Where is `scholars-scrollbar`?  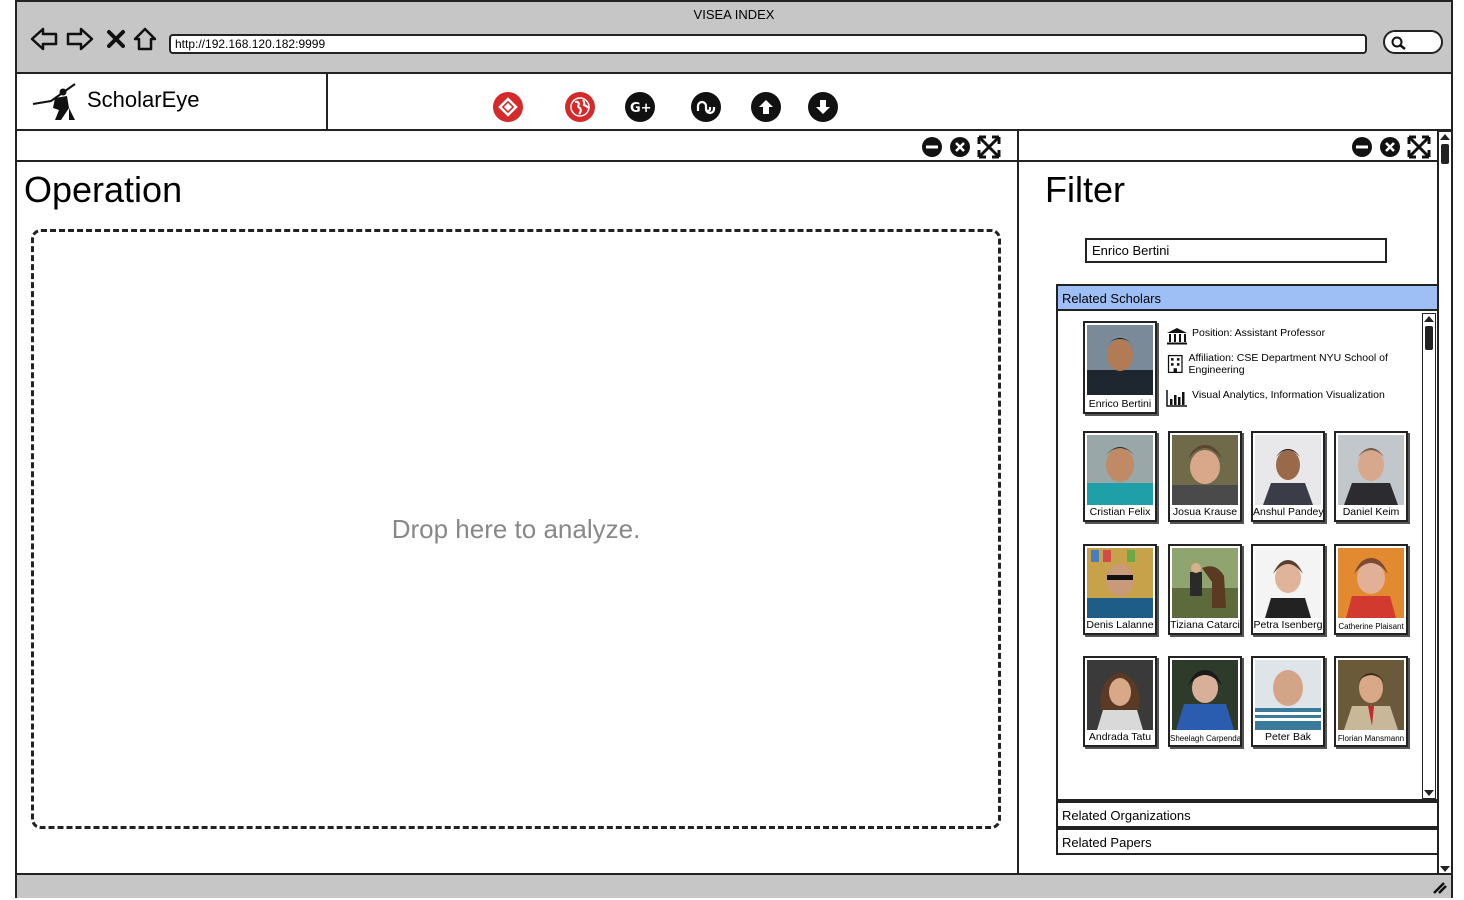 scholars-scrollbar is located at coordinates (1429, 556).